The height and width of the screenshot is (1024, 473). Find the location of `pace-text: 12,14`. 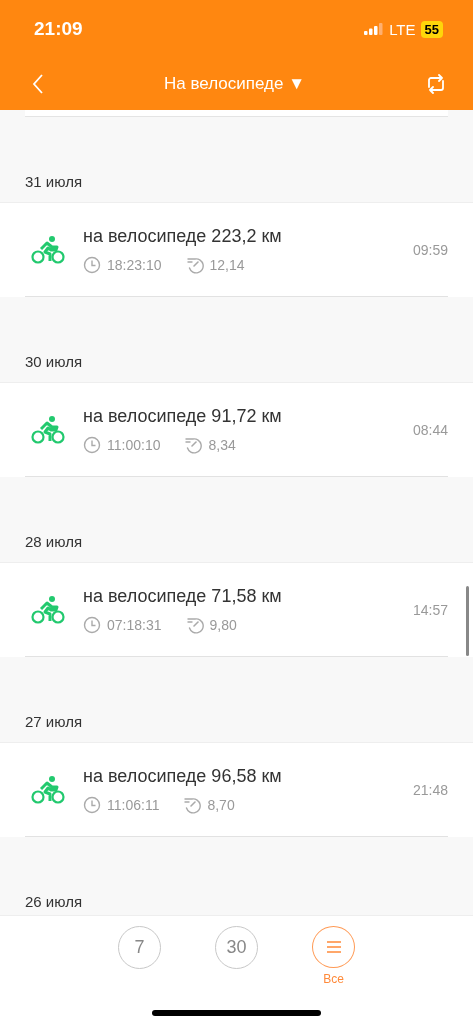

pace-text: 12,14 is located at coordinates (227, 265).